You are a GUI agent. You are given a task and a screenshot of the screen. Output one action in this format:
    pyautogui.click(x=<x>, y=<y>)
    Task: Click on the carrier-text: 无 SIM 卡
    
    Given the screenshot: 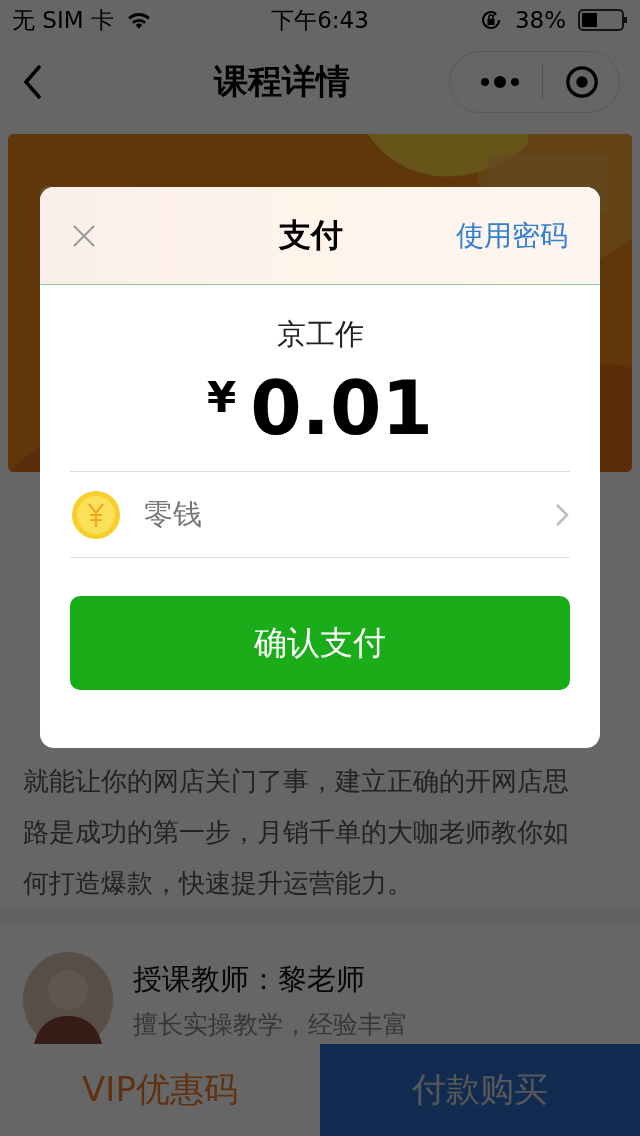 What is the action you would take?
    pyautogui.click(x=63, y=20)
    